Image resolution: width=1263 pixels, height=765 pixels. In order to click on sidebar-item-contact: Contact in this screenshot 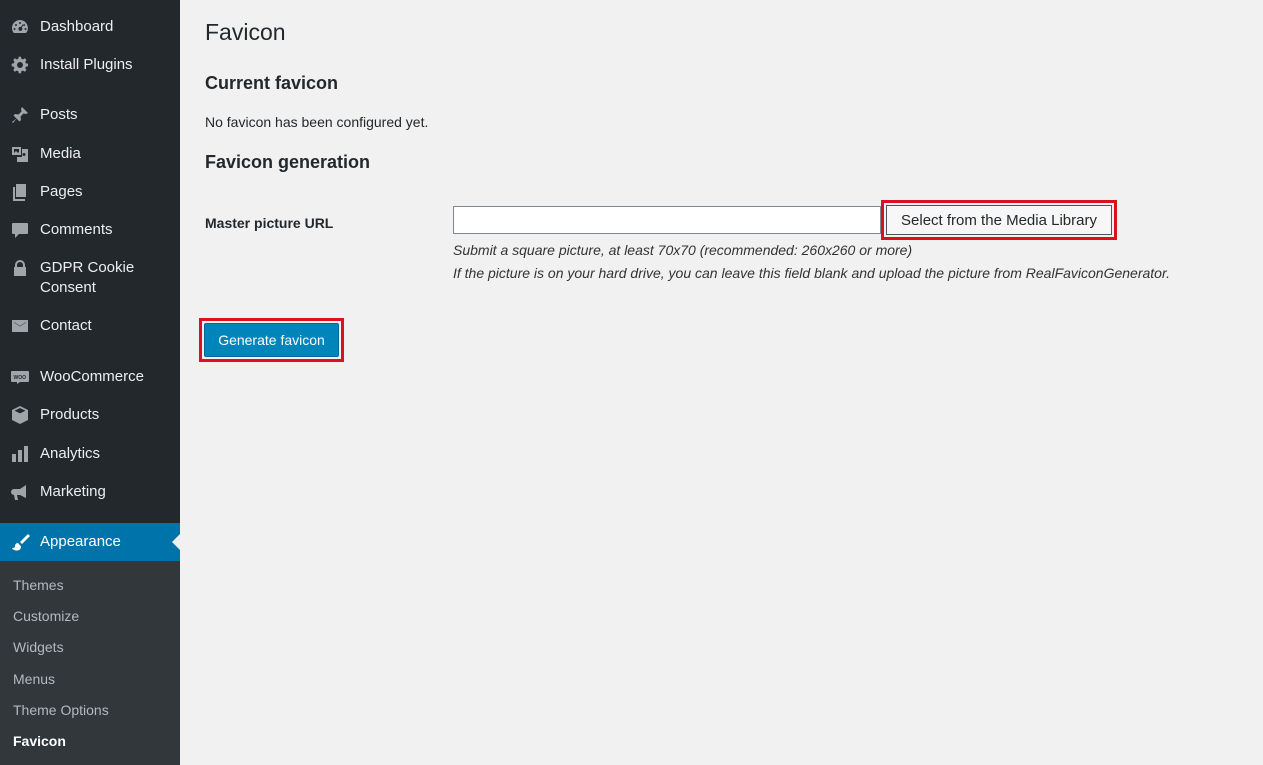, I will do `click(90, 326)`.